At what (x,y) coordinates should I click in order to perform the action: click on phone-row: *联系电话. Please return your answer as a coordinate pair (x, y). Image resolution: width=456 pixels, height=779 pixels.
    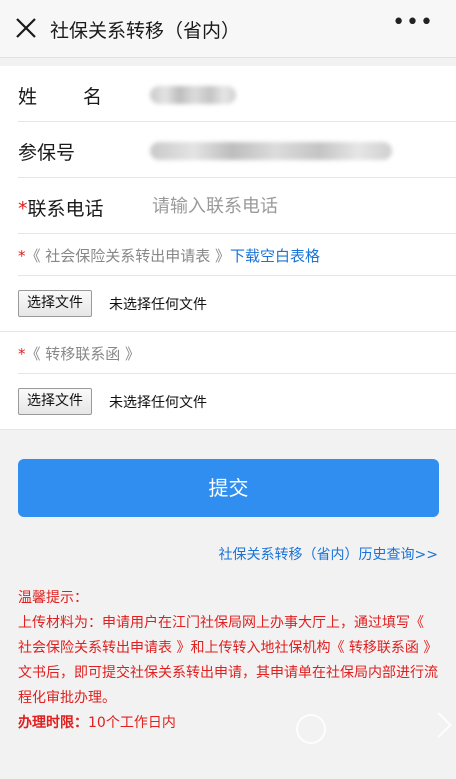
    Looking at the image, I should click on (237, 206).